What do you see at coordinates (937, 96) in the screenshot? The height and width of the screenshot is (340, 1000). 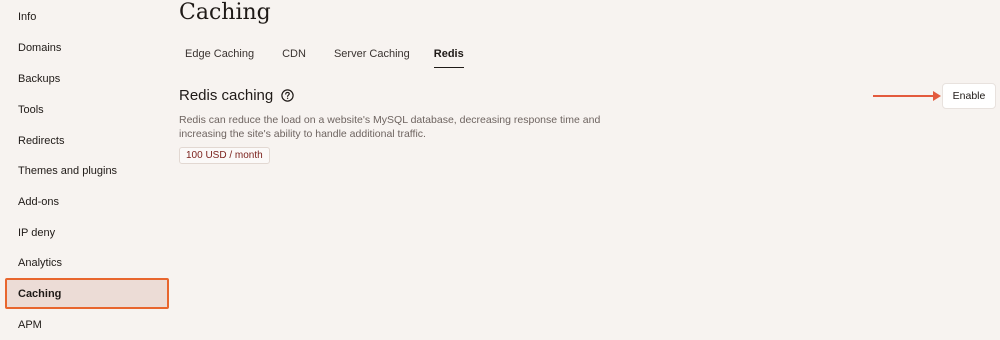 I see `annotation-arrow-icon` at bounding box center [937, 96].